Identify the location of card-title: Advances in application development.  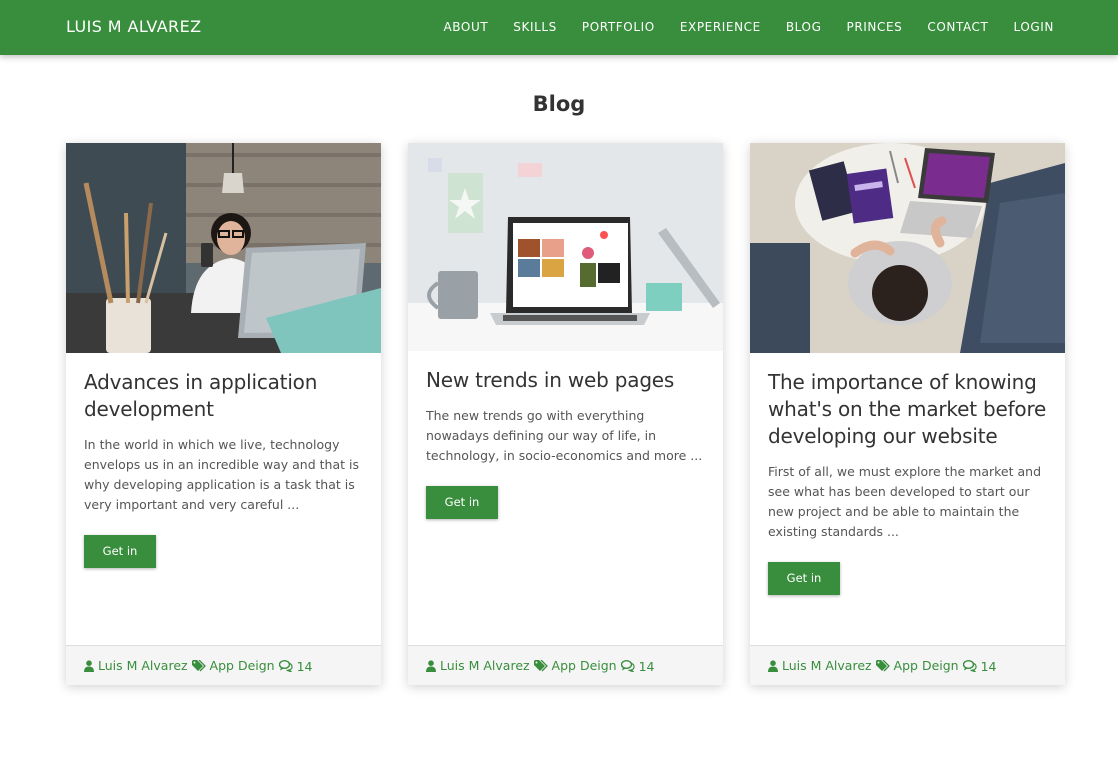
(223, 396).